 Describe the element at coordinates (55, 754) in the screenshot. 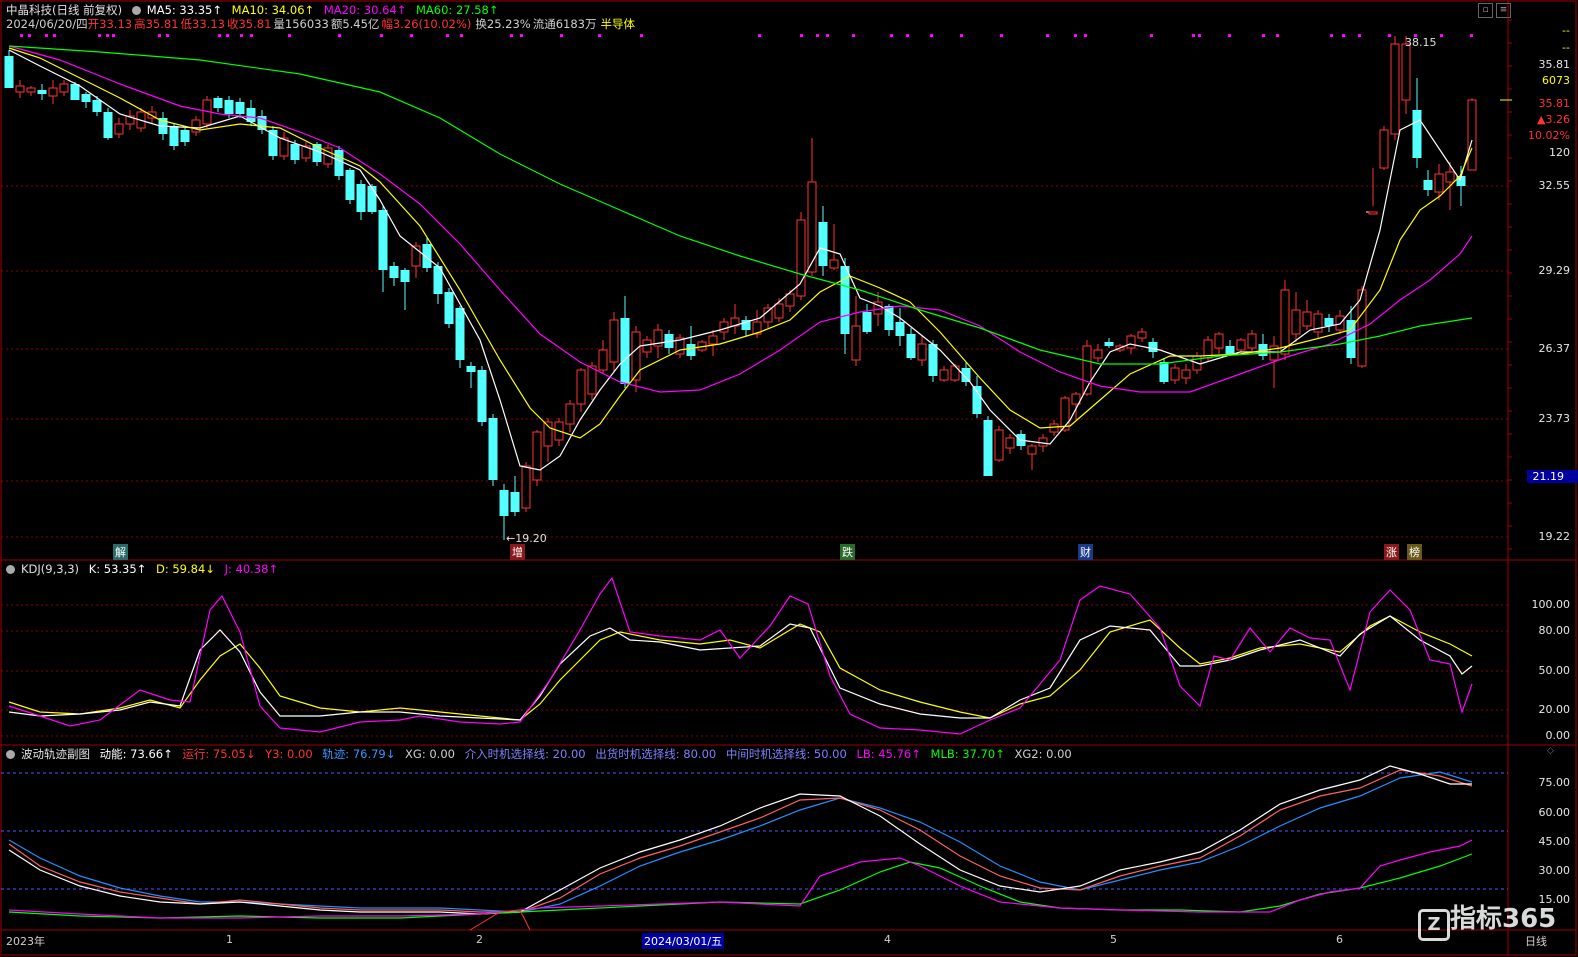

I see `wave-title: 波动轨迹副图` at that location.